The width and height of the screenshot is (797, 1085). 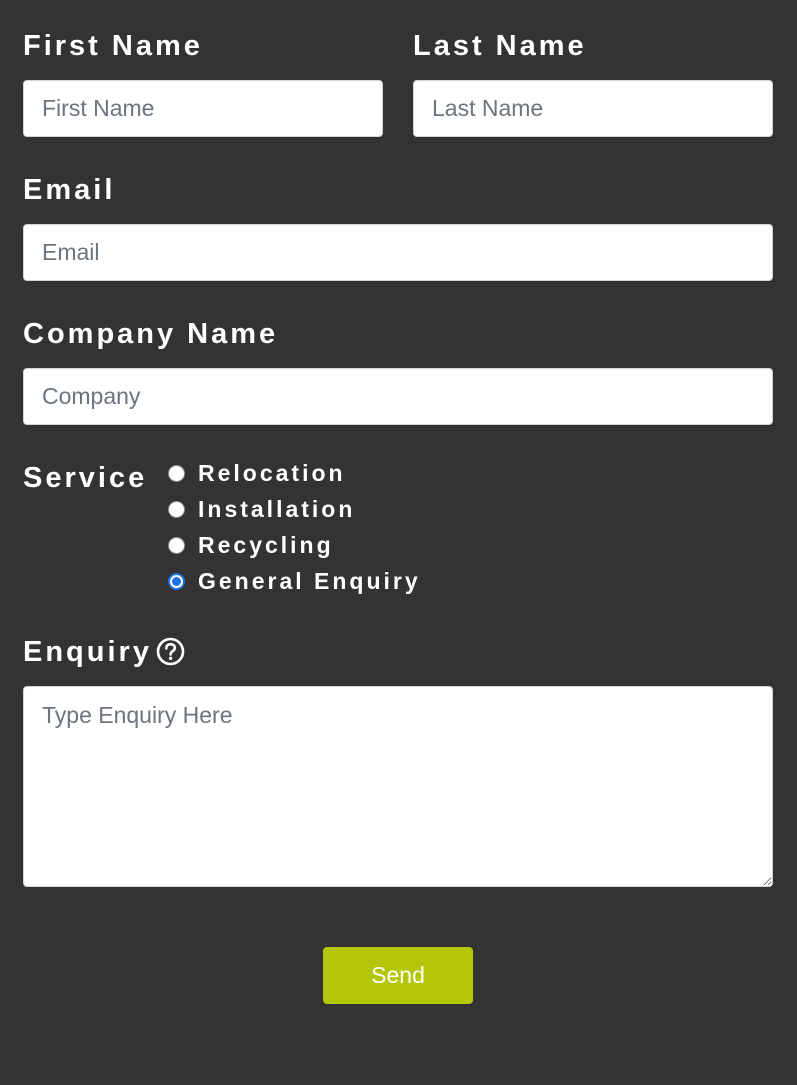 I want to click on service-option-relocation: Relocation, so click(x=256, y=473).